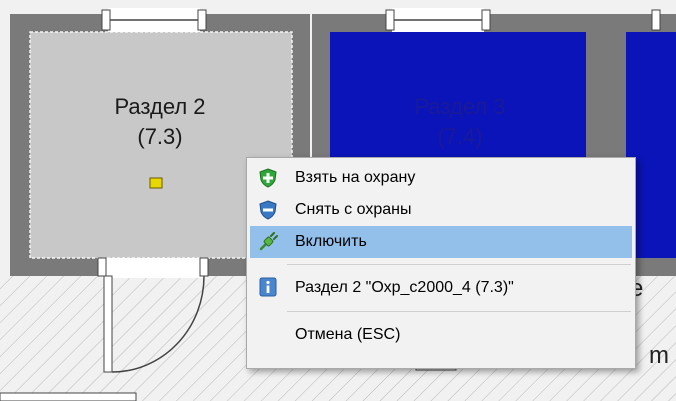  What do you see at coordinates (160, 136) in the screenshot?
I see `room2-code: (7.3)` at bounding box center [160, 136].